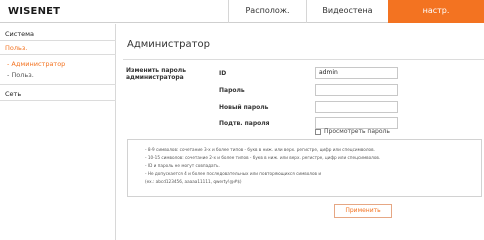 The width and height of the screenshot is (484, 240). I want to click on sidebar-item-network: Сеть, so click(58, 94).